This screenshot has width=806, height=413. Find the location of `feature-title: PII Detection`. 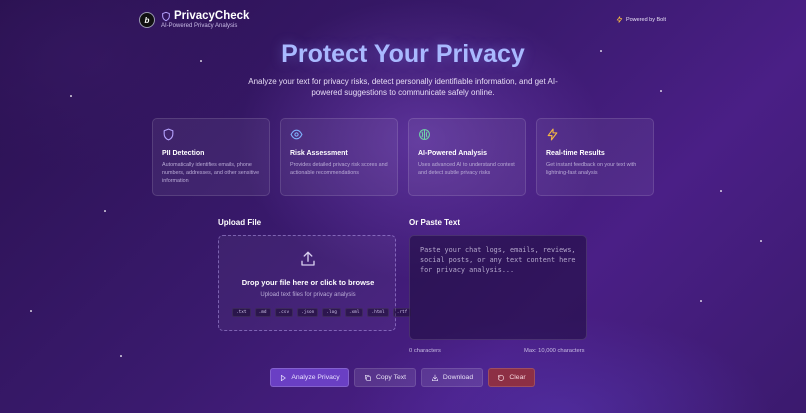

feature-title: PII Detection is located at coordinates (183, 153).